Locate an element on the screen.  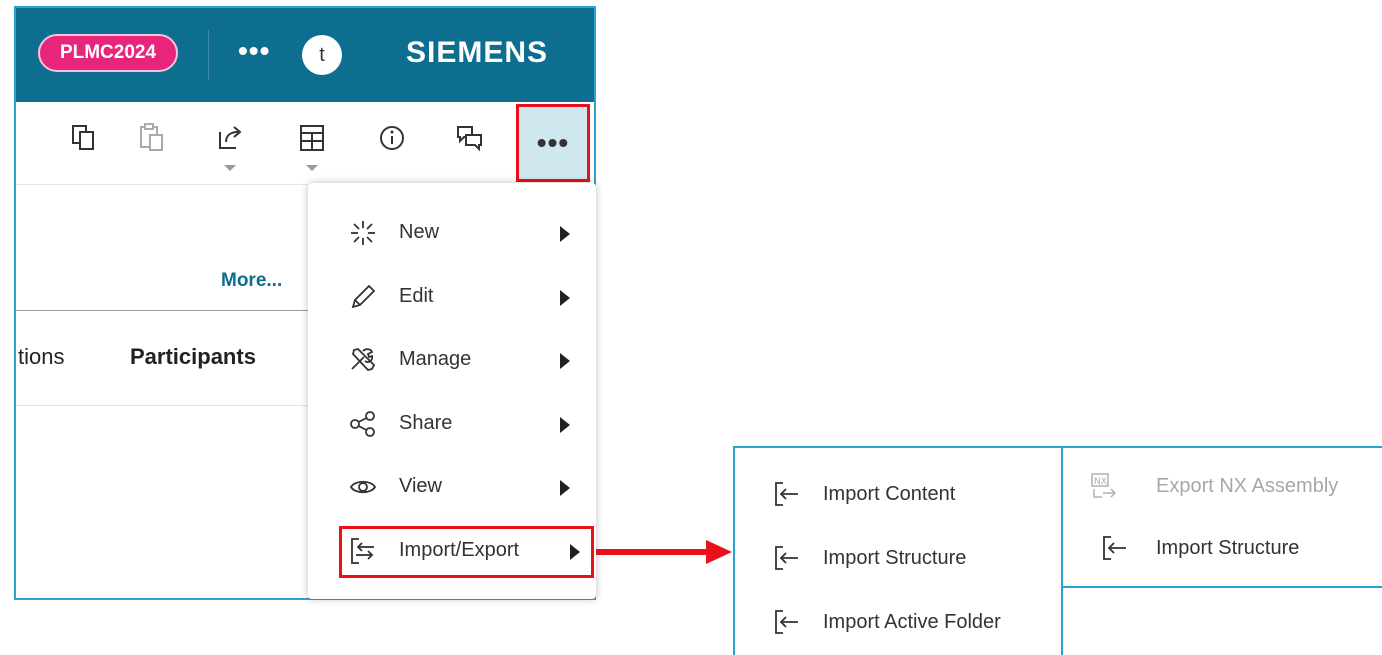
submenu-item-label: Export NX Assembly is located at coordinates (1247, 486).